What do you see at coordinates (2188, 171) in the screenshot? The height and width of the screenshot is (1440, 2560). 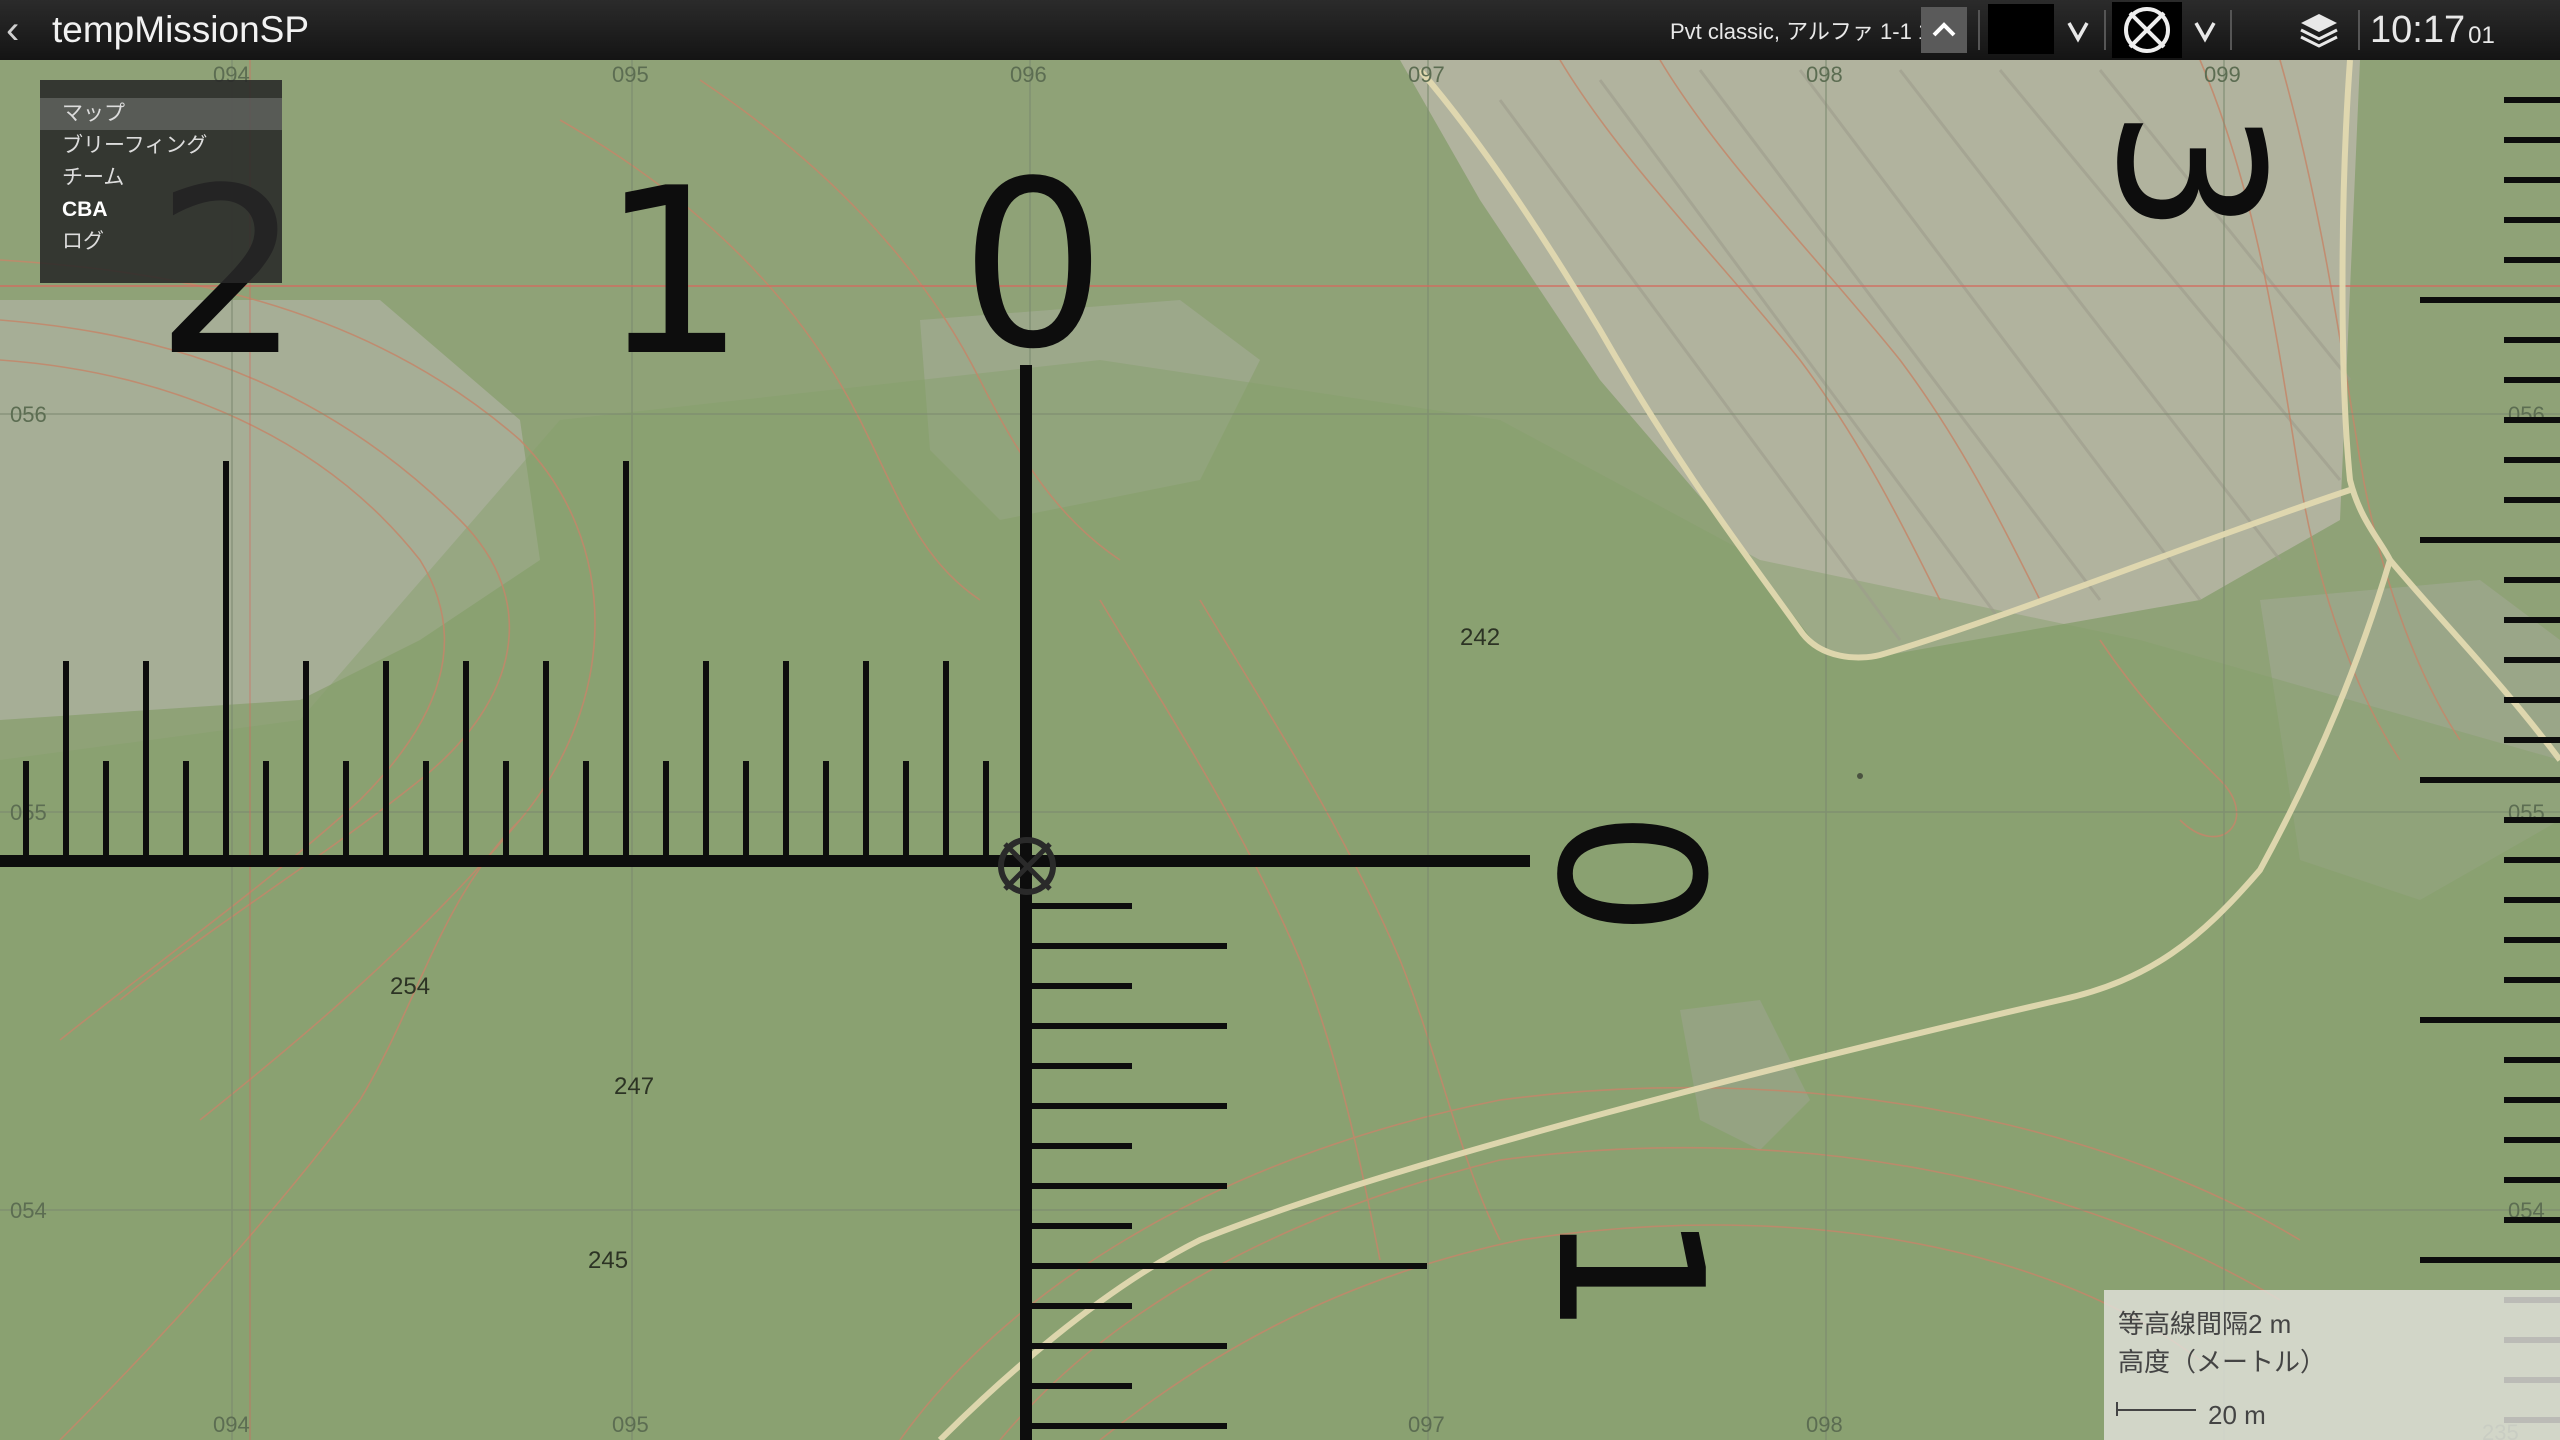 I see `ruler-number: 3` at bounding box center [2188, 171].